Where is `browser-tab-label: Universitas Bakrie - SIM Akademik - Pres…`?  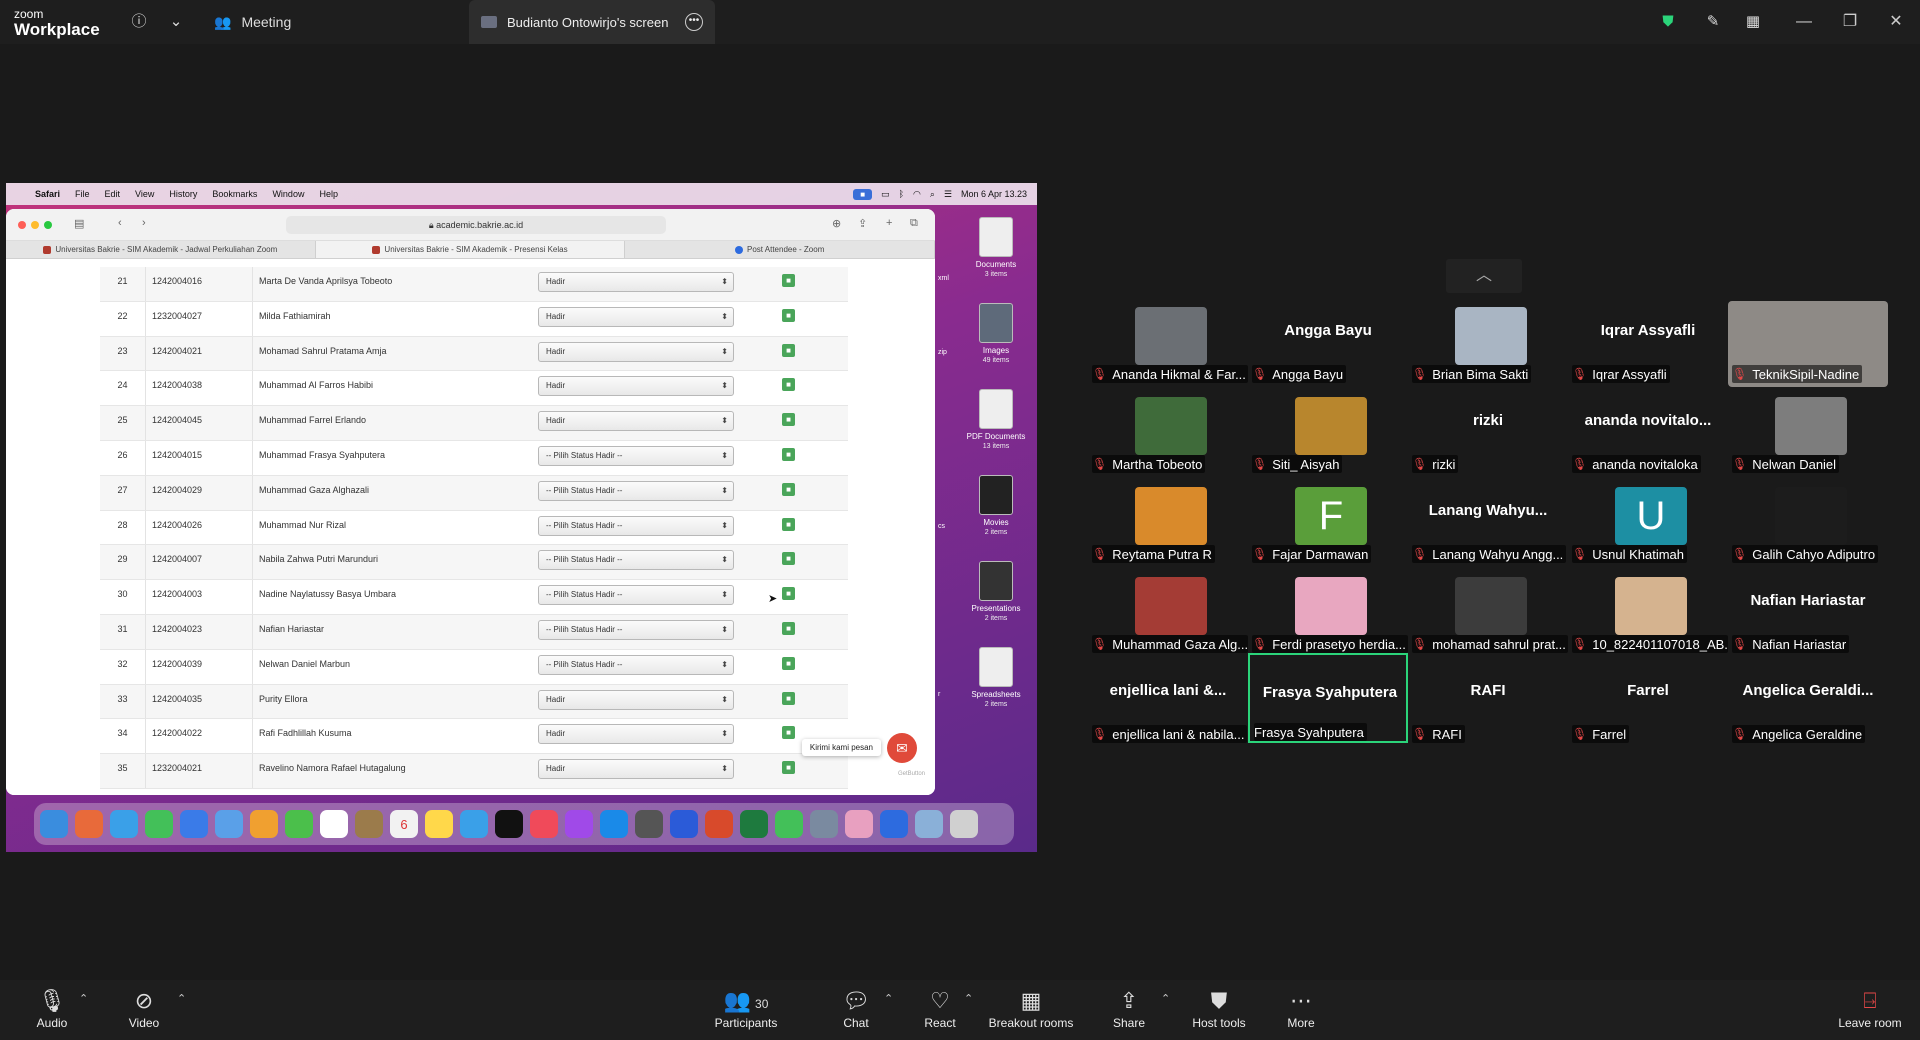
browser-tab-label: Universitas Bakrie - SIM Akademik - Pres… is located at coordinates (476, 249).